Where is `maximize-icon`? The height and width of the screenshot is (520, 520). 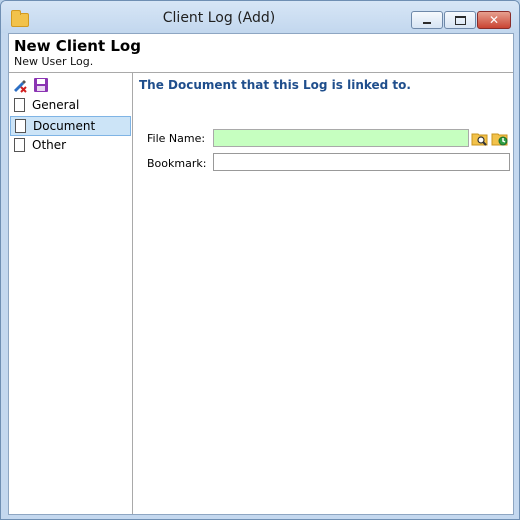 maximize-icon is located at coordinates (460, 20).